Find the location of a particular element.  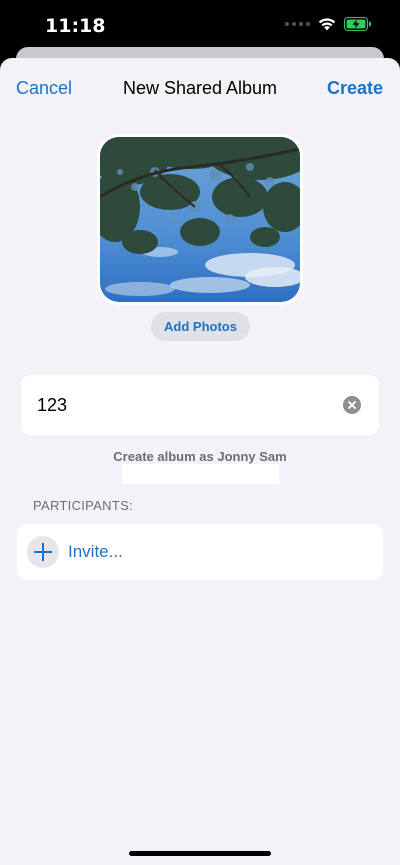

cellular-icon is located at coordinates (297, 24).